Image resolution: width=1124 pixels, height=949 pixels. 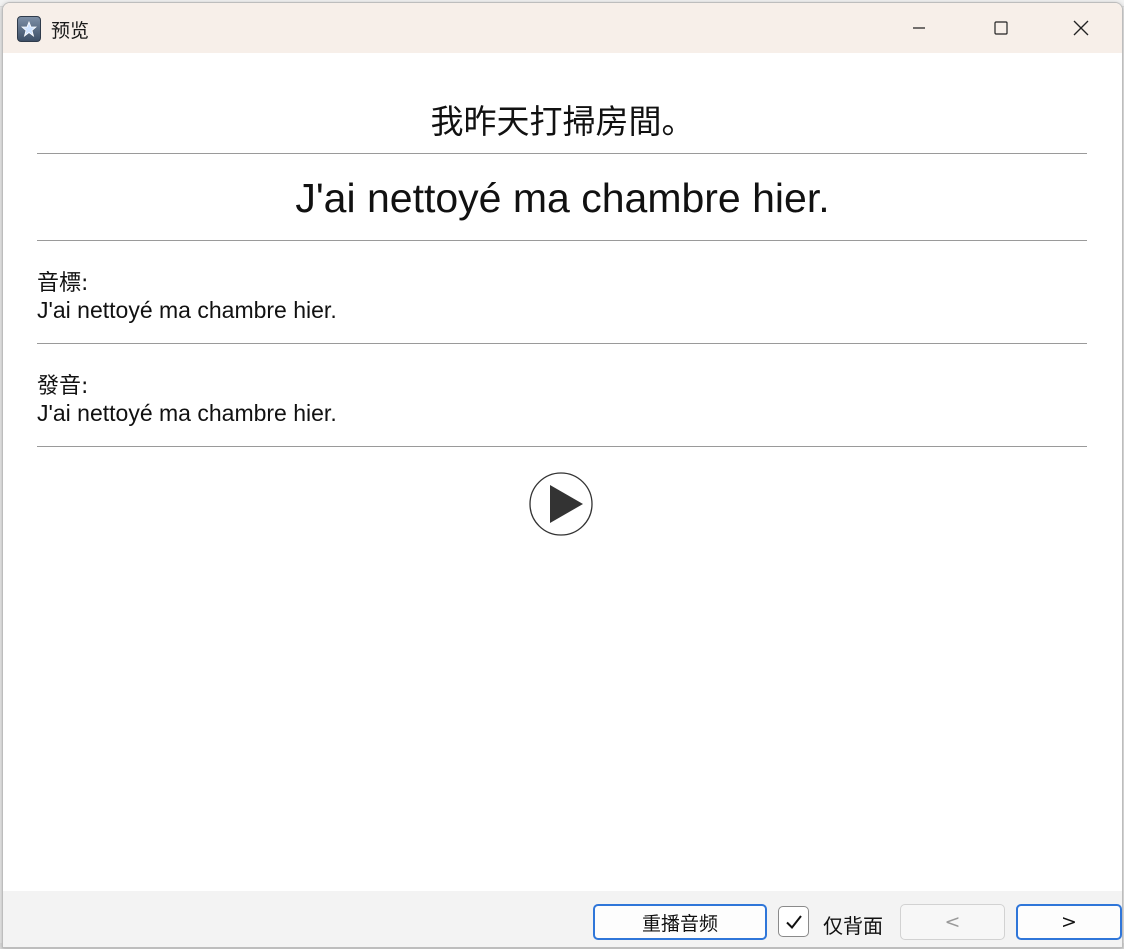 What do you see at coordinates (29, 29) in the screenshot?
I see `app-icon` at bounding box center [29, 29].